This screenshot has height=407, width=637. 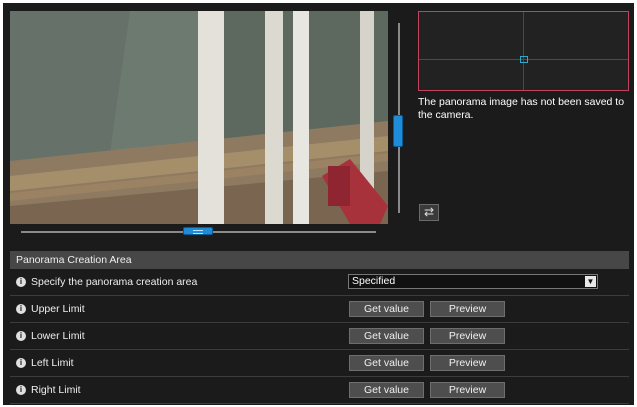 I want to click on upper-limit-row: i Upper Limit Get value Preview, so click(x=319, y=309).